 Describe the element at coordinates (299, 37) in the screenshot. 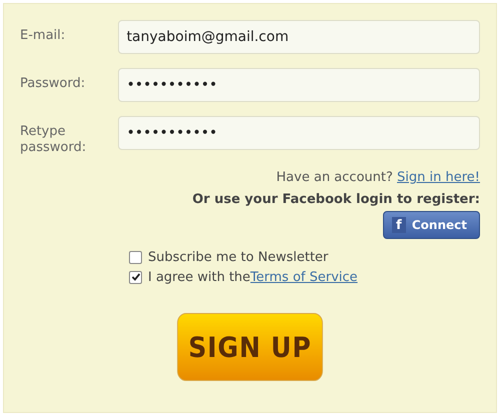

I see `input-field: tanyaboim@gmail.com` at that location.